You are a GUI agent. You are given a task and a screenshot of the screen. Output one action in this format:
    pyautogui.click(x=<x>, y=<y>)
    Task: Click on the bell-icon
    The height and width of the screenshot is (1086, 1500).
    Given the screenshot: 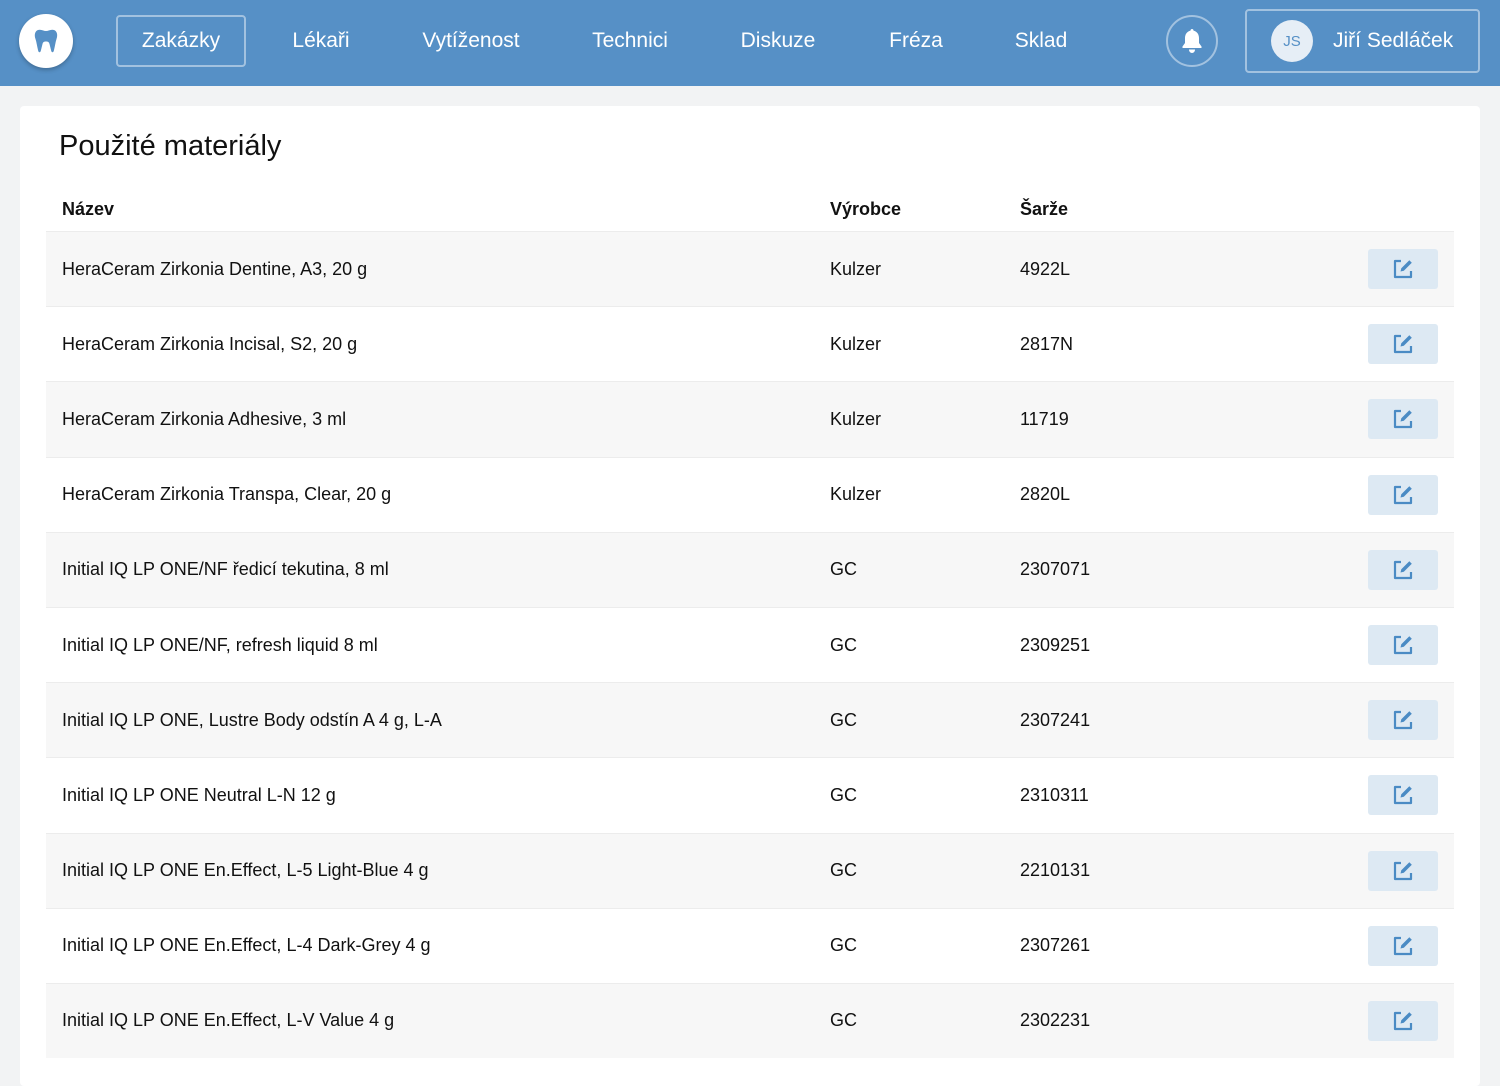 What is the action you would take?
    pyautogui.click(x=1192, y=41)
    